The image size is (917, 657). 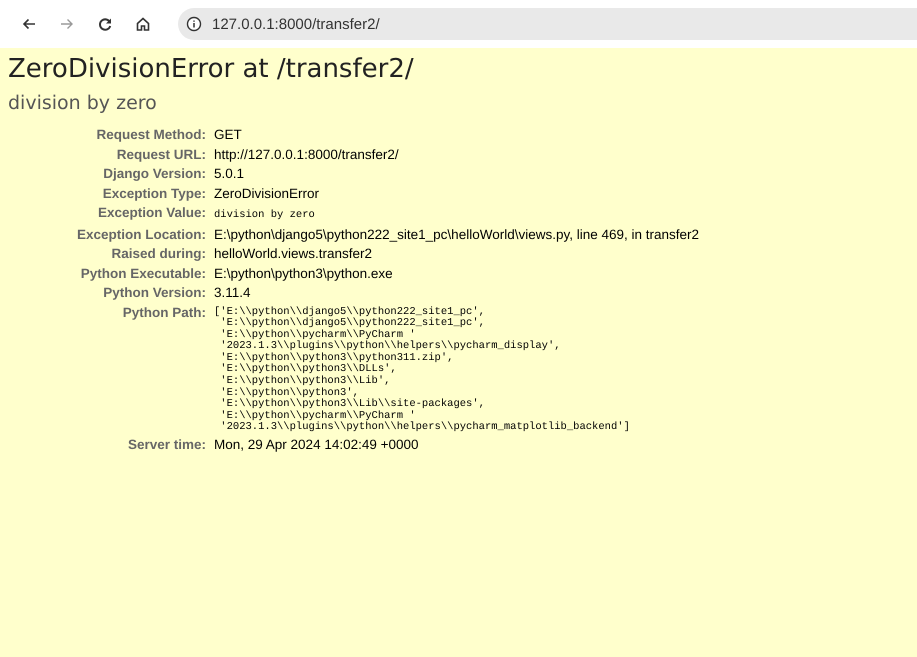 I want to click on url-text: 127.0.0.1:8000/transfer2/, so click(x=296, y=24).